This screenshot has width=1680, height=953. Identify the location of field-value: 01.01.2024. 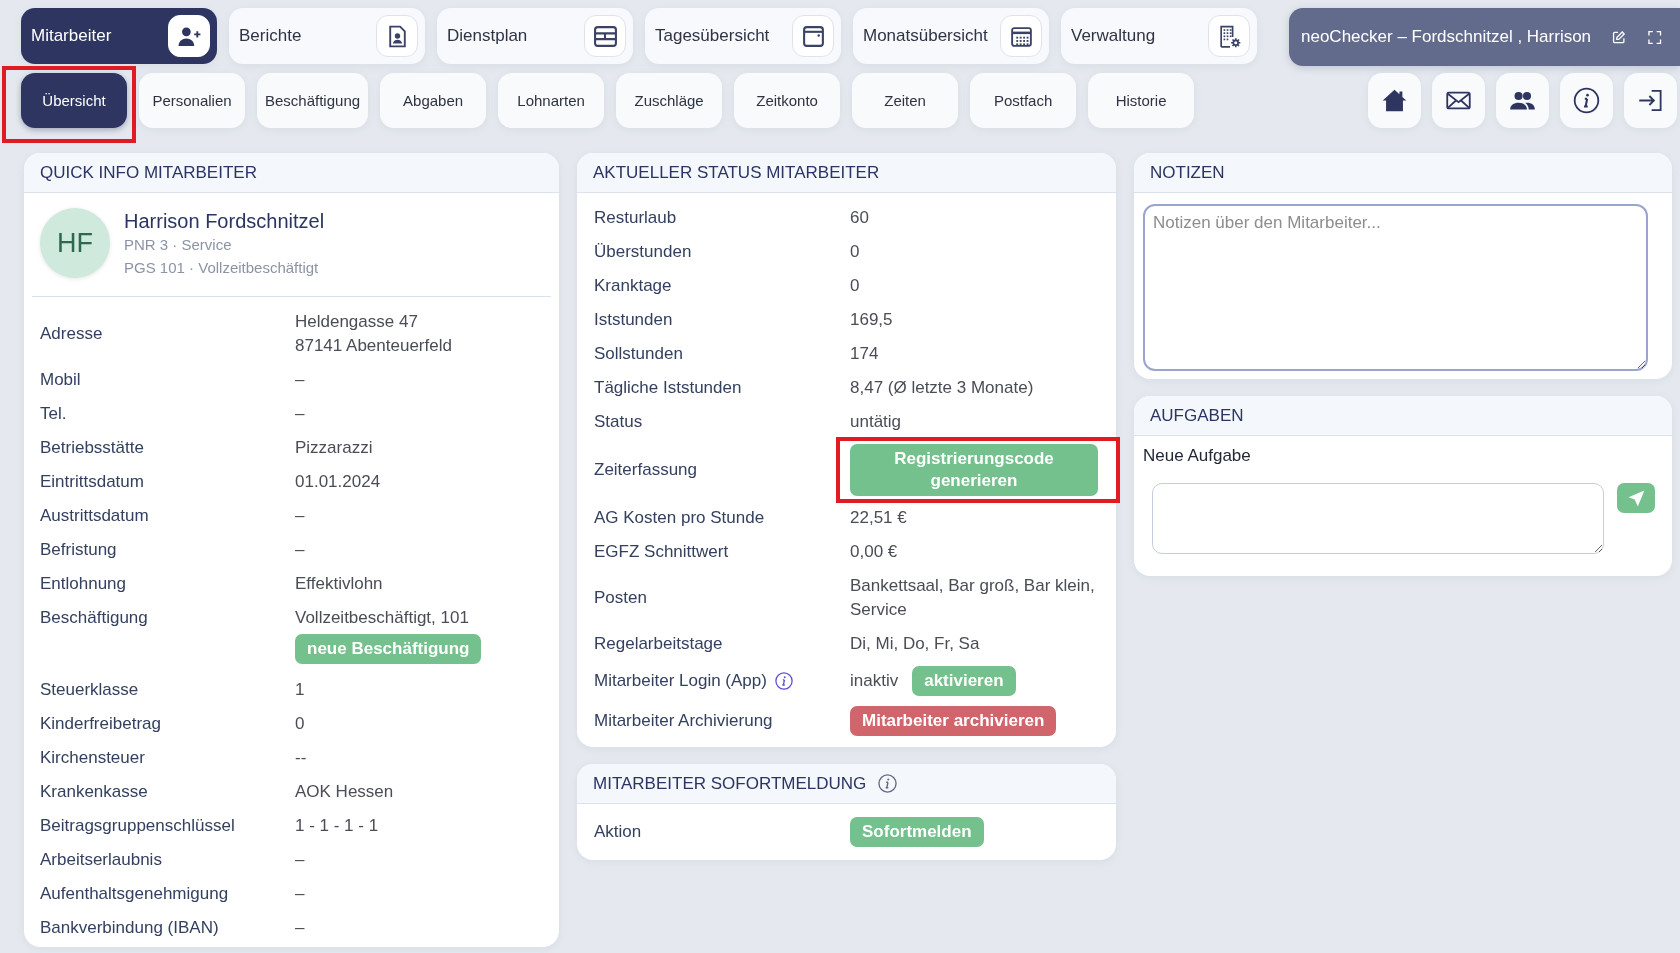
(338, 482).